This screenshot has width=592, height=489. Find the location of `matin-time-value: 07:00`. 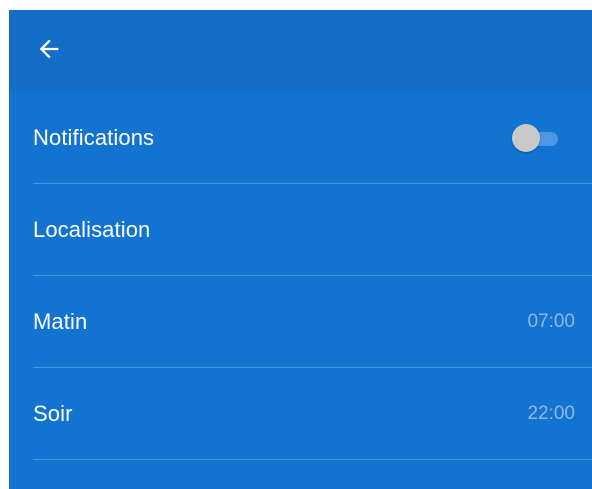

matin-time-value: 07:00 is located at coordinates (551, 321).